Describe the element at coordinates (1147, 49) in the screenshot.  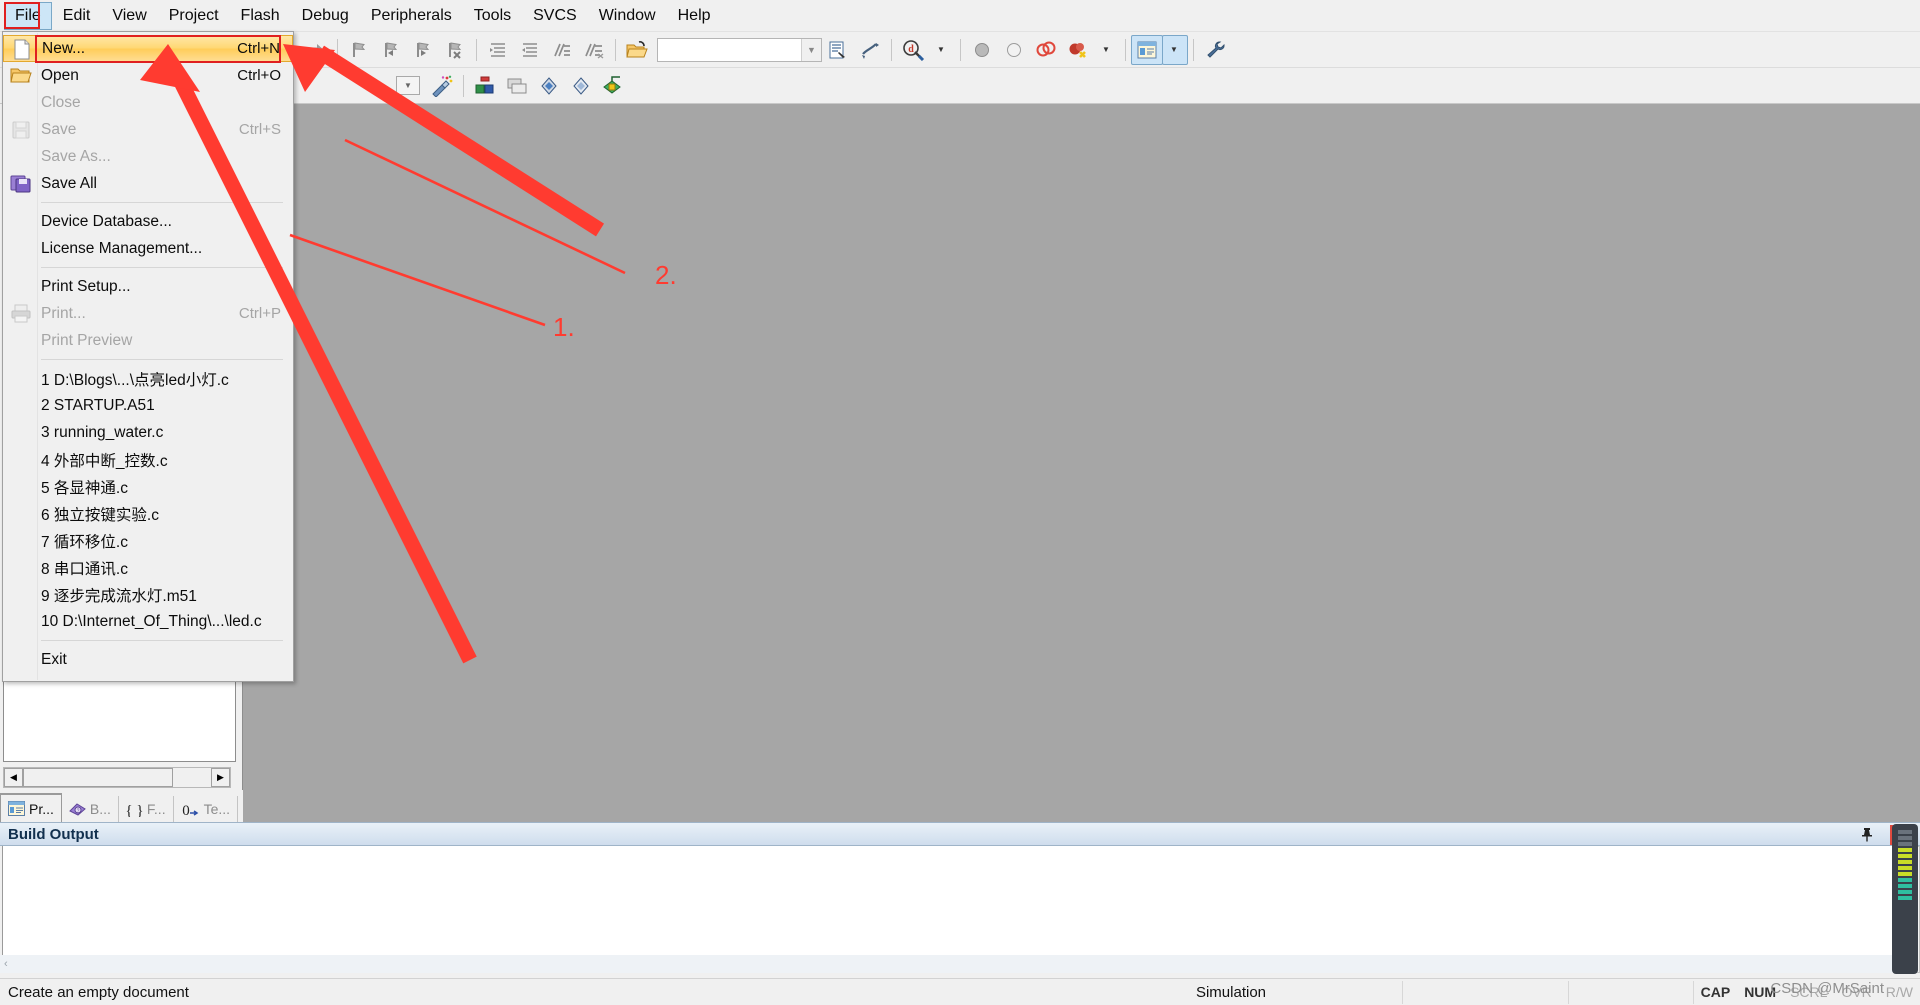
I see `project-window-icon` at that location.